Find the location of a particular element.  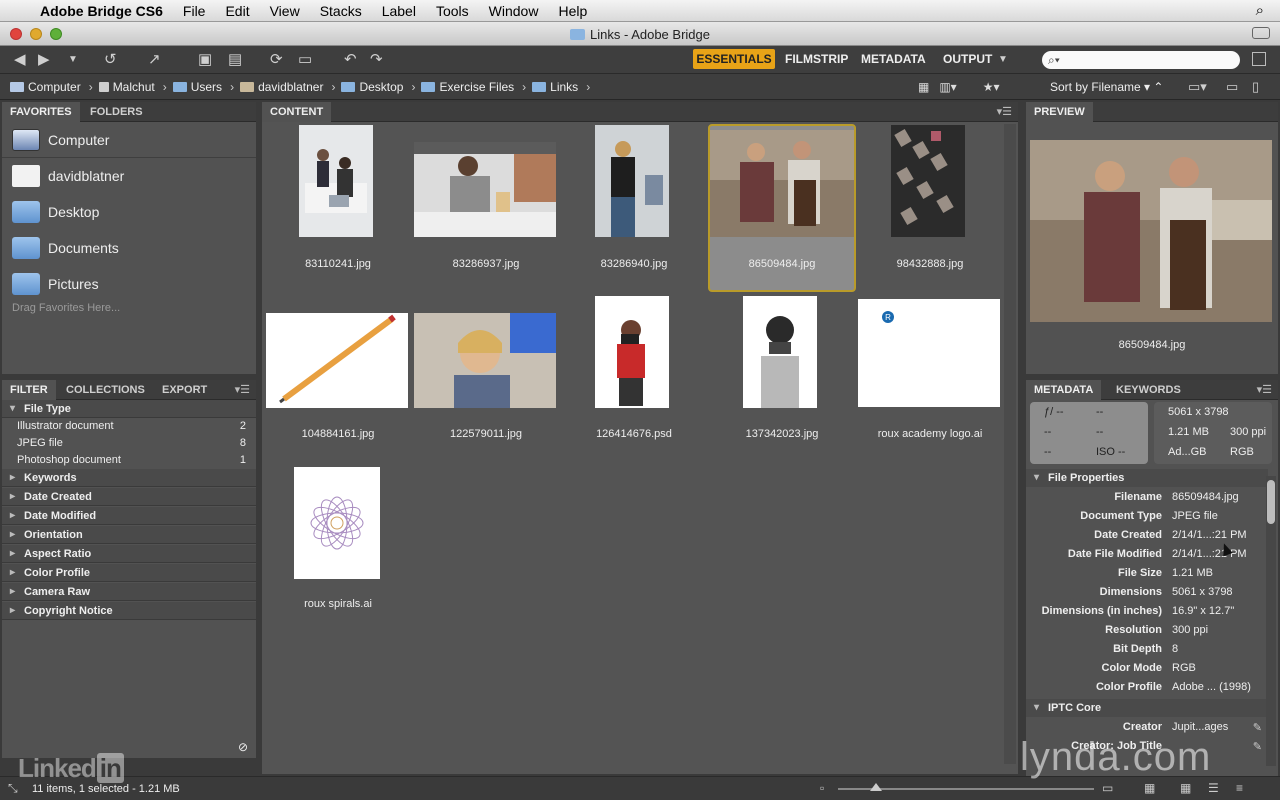

thumbnail-86509484: 86509484.jpg is located at coordinates (782, 208).